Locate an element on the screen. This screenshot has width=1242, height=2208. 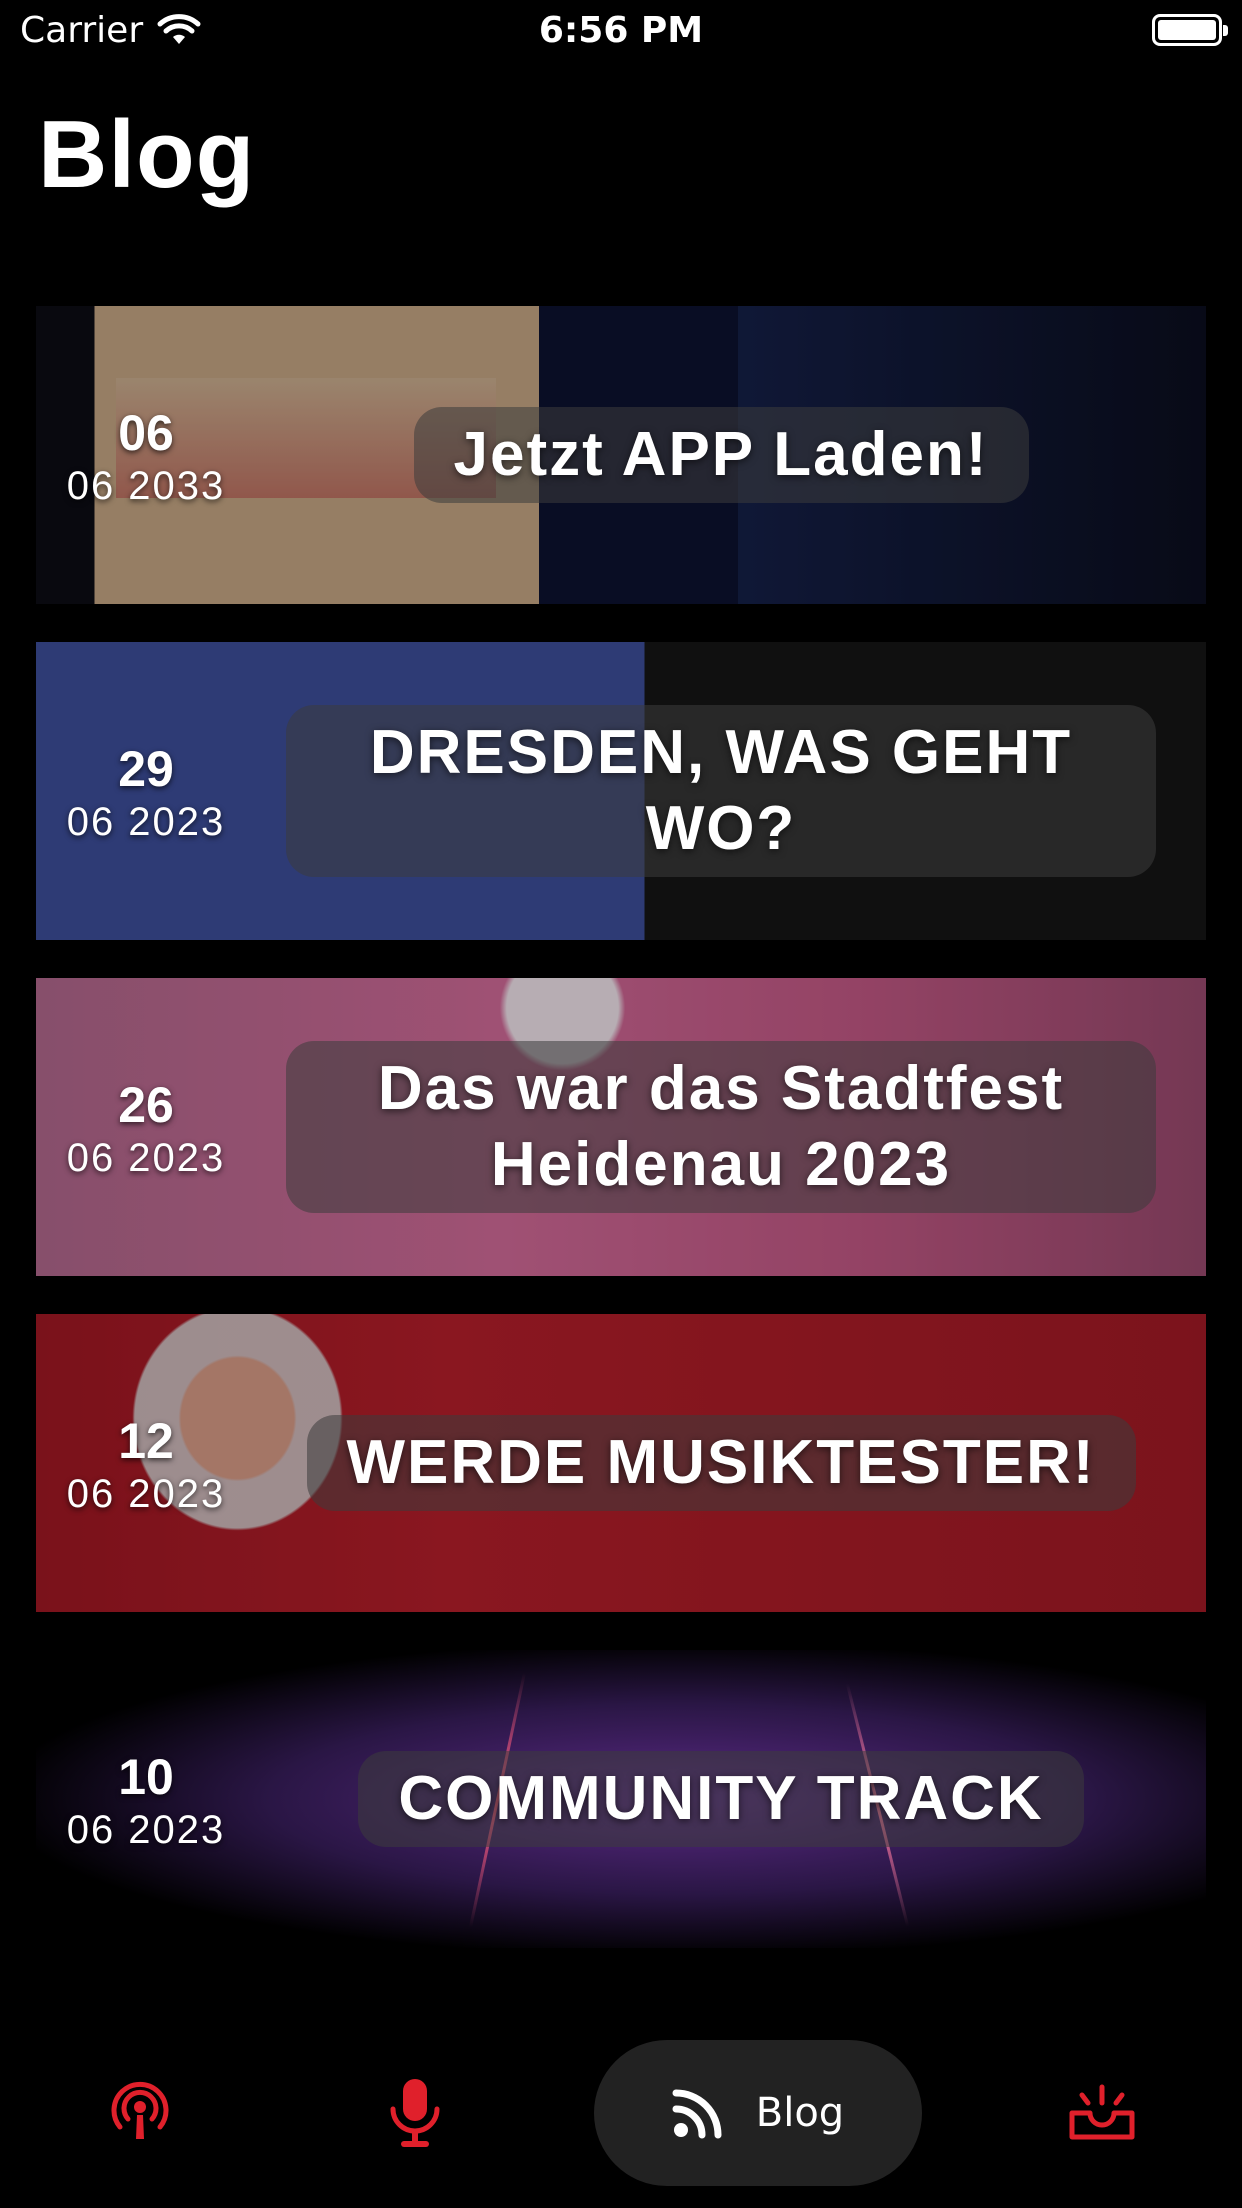
inbox-icon is located at coordinates (1102, 2113).